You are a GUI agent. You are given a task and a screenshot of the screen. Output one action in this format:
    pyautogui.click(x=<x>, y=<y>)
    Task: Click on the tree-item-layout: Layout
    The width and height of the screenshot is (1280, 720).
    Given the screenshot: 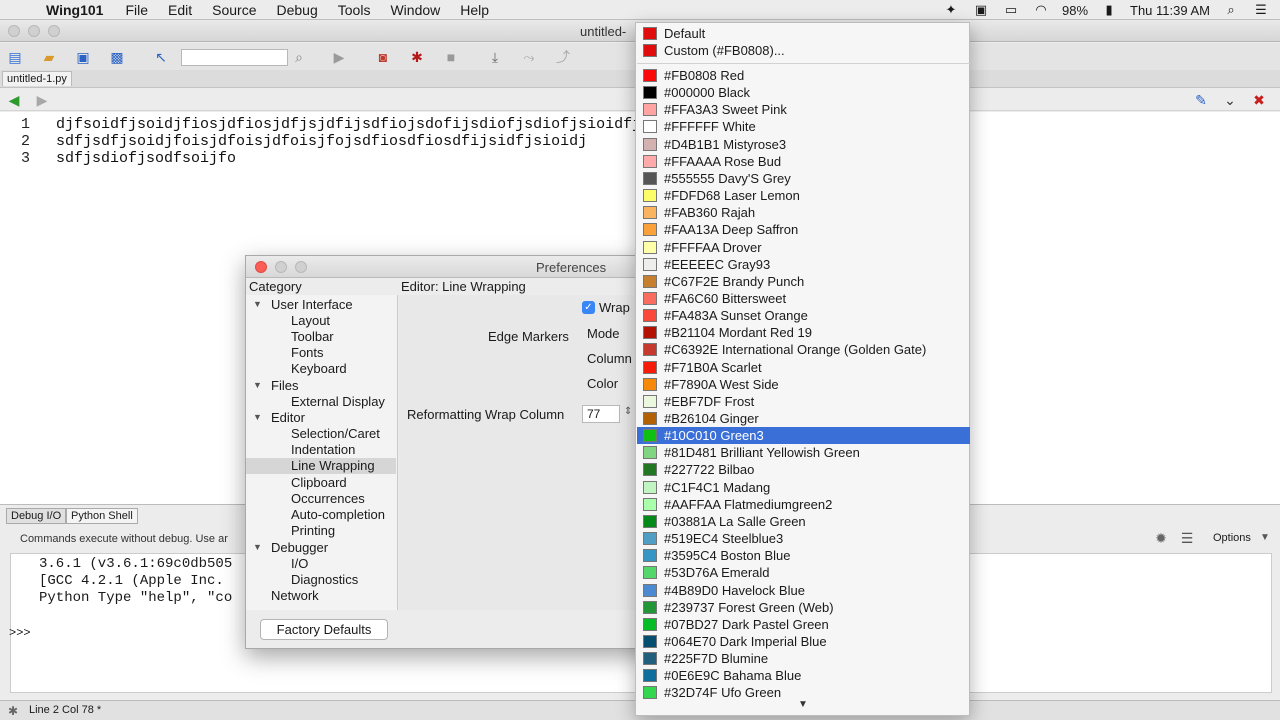 What is the action you would take?
    pyautogui.click(x=310, y=321)
    